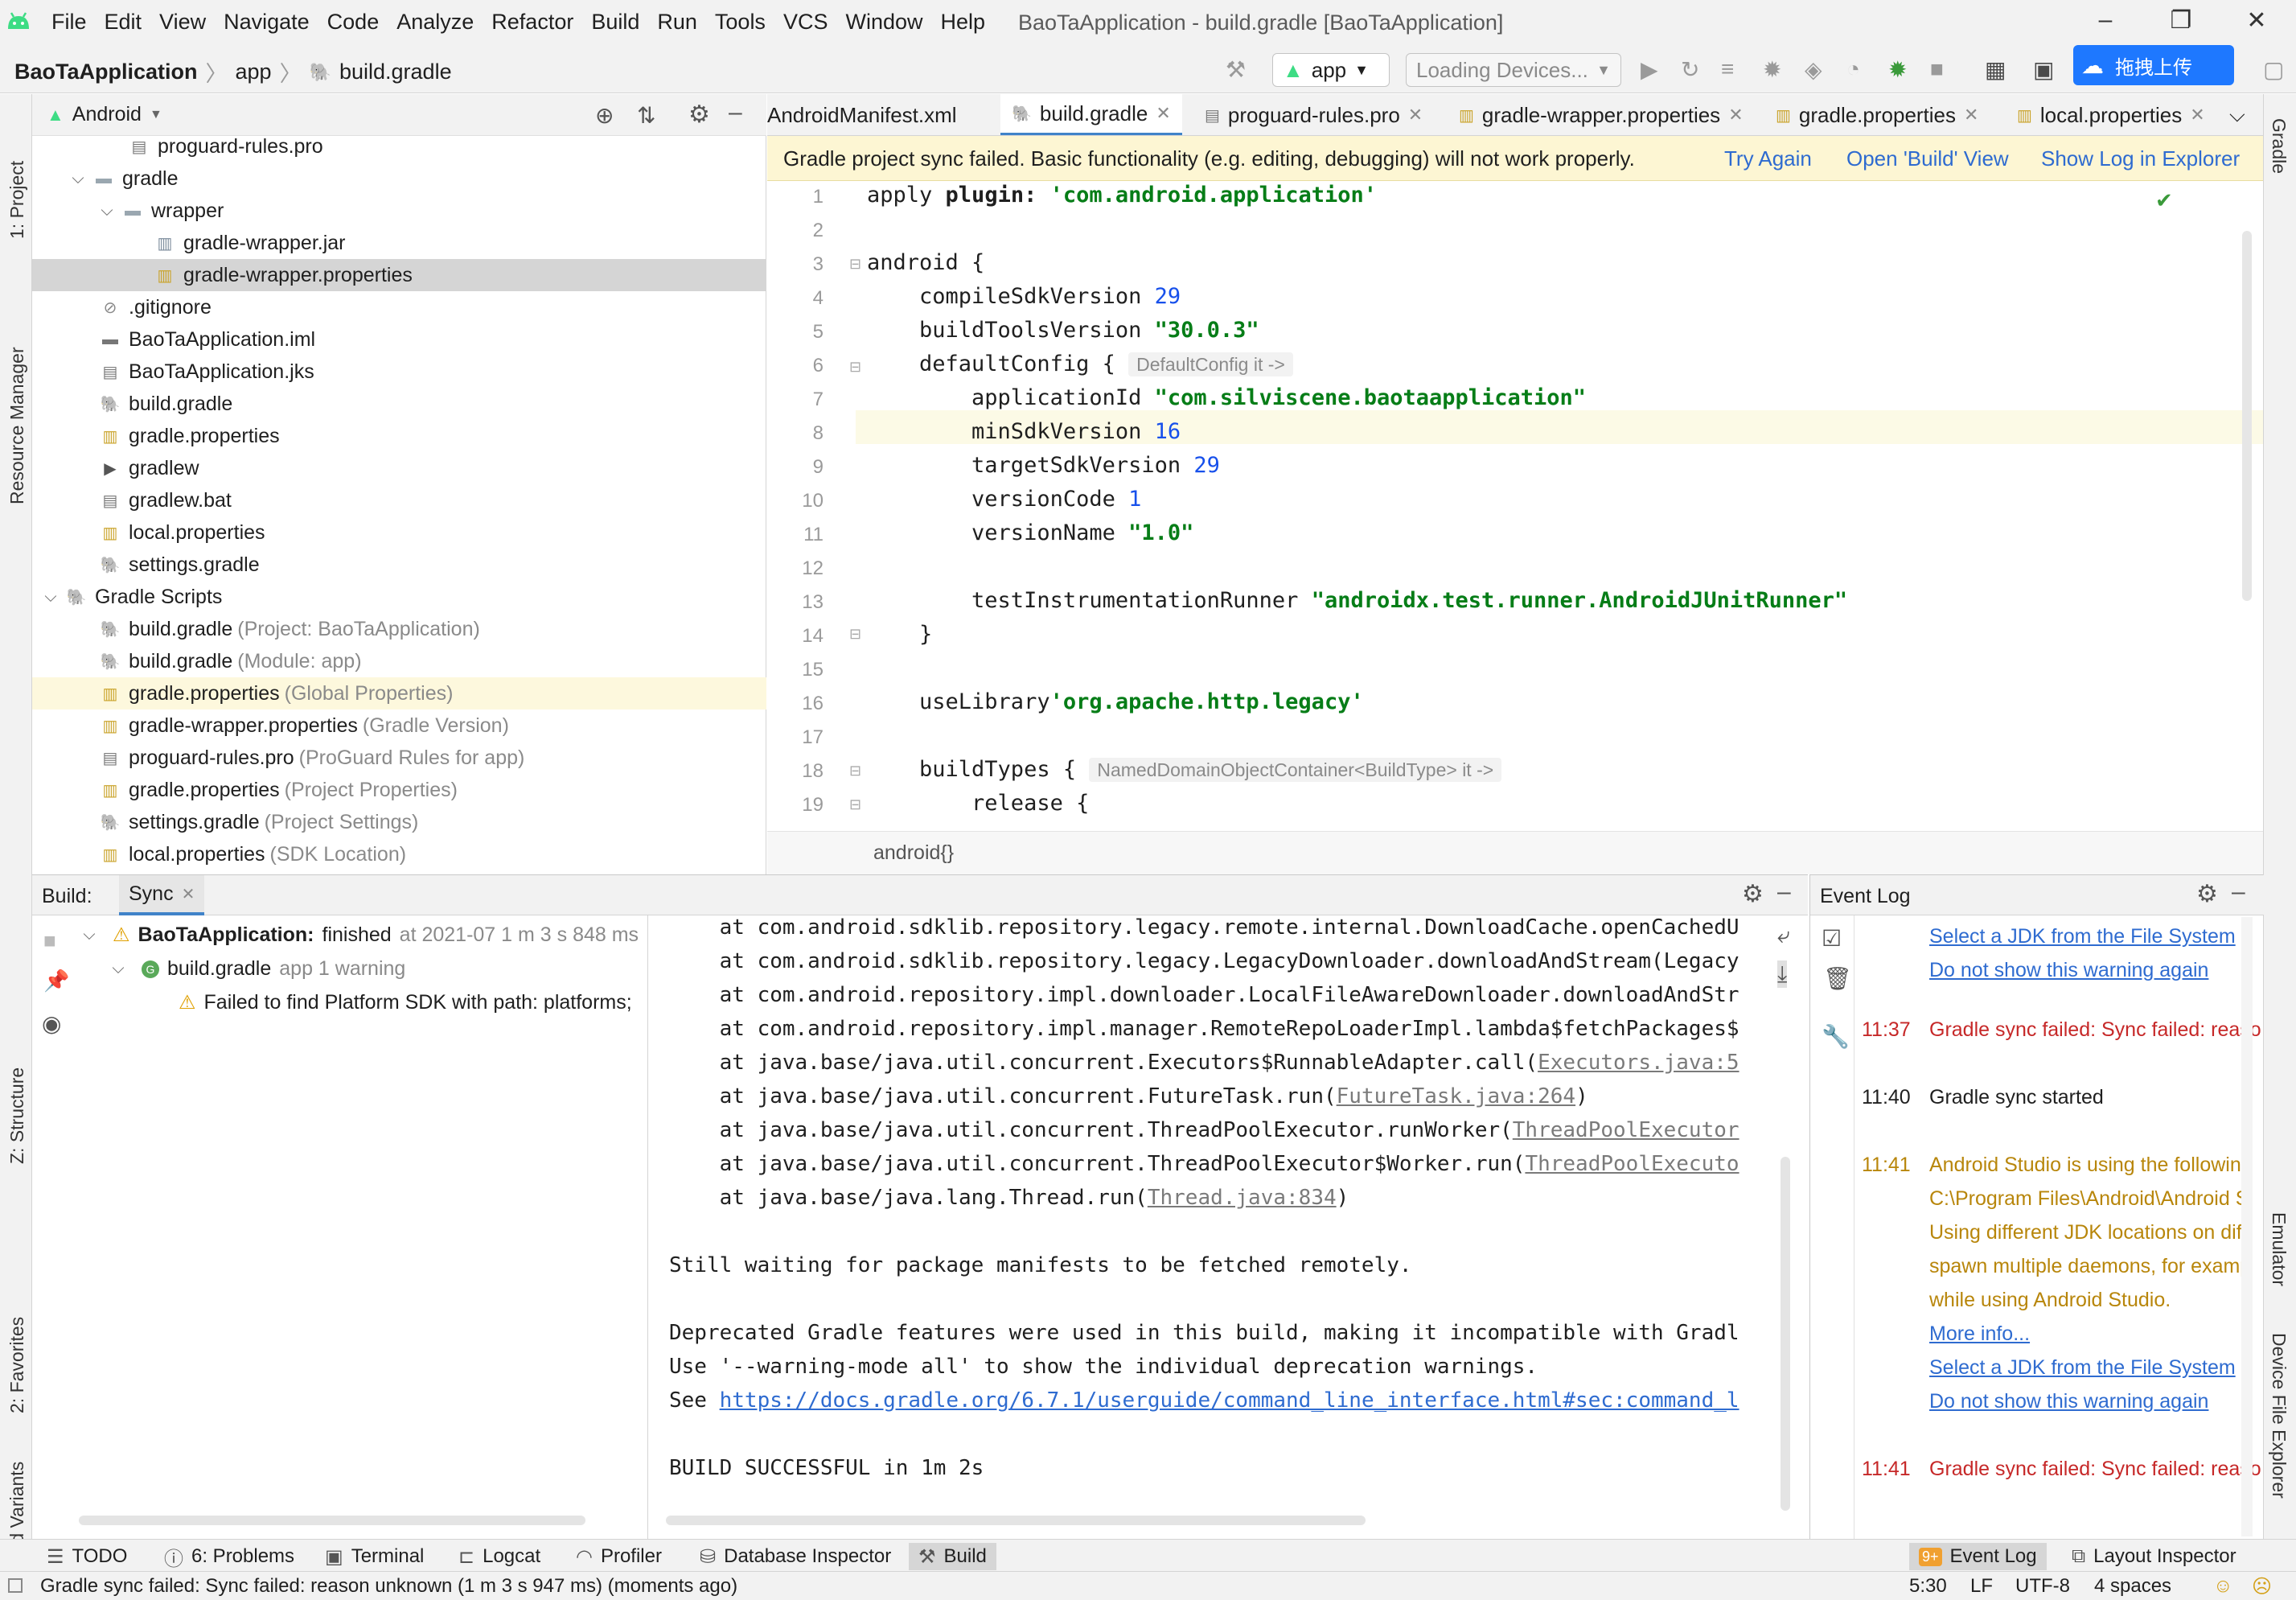 This screenshot has height=1600, width=2296. Describe the element at coordinates (353, 23) in the screenshot. I see `menu-code: Code` at that location.